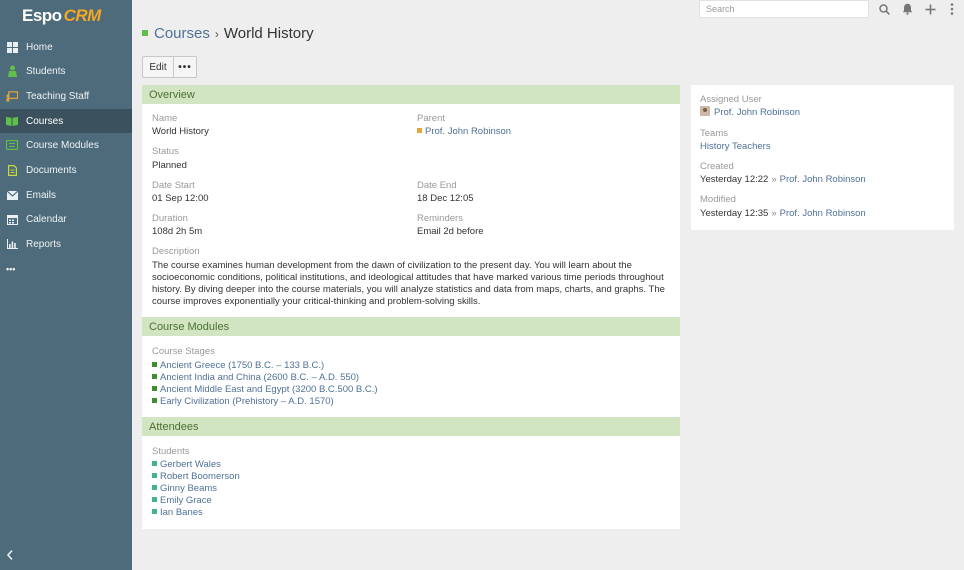  I want to click on breadcrumb: Courses › World History, so click(228, 33).